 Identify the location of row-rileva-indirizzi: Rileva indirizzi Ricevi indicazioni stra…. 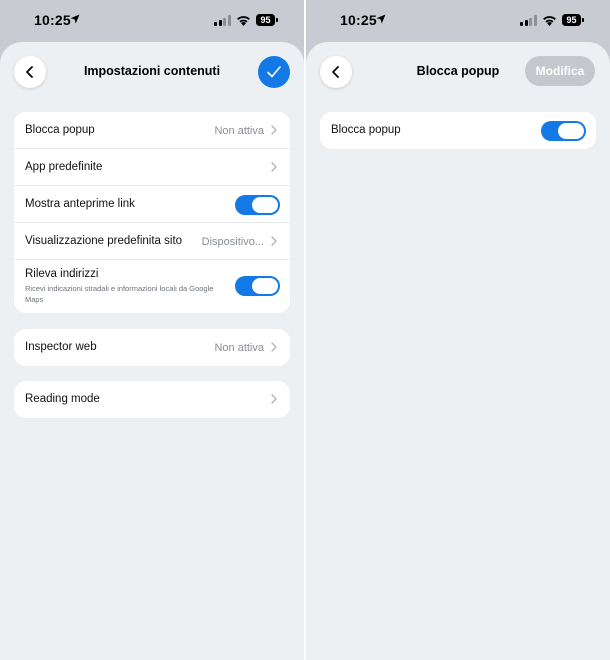
(152, 286).